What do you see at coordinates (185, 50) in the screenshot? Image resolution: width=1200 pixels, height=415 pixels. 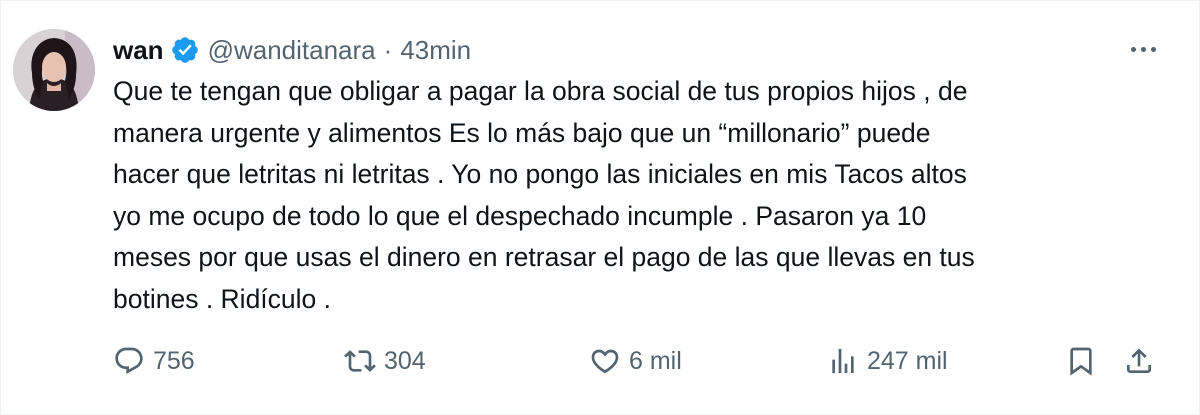 I see `verified-badge-icon` at bounding box center [185, 50].